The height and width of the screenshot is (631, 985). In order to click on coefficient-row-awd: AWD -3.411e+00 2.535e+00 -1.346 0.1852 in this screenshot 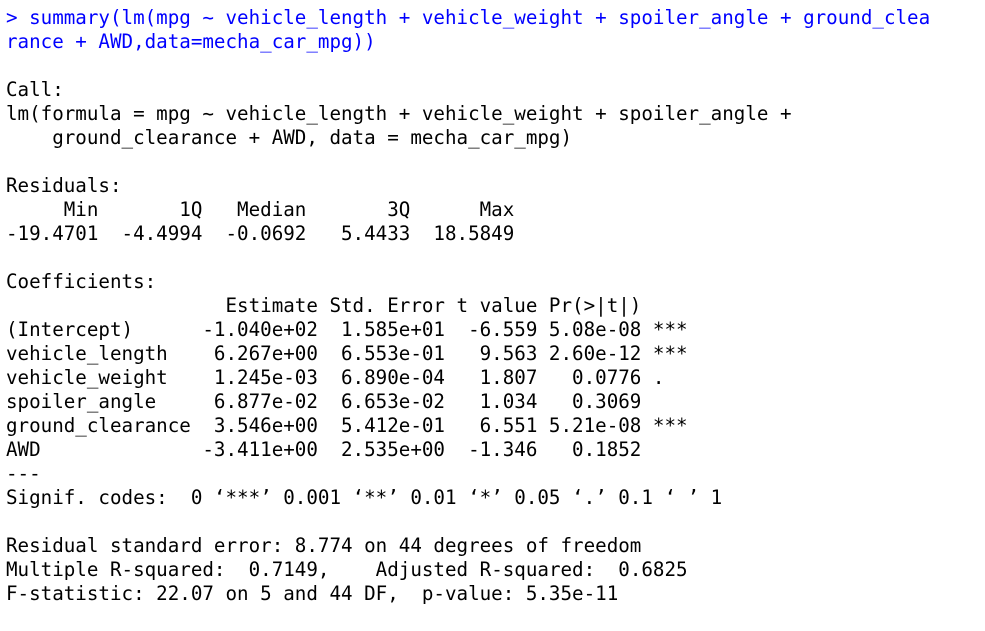, I will do `click(347, 449)`.